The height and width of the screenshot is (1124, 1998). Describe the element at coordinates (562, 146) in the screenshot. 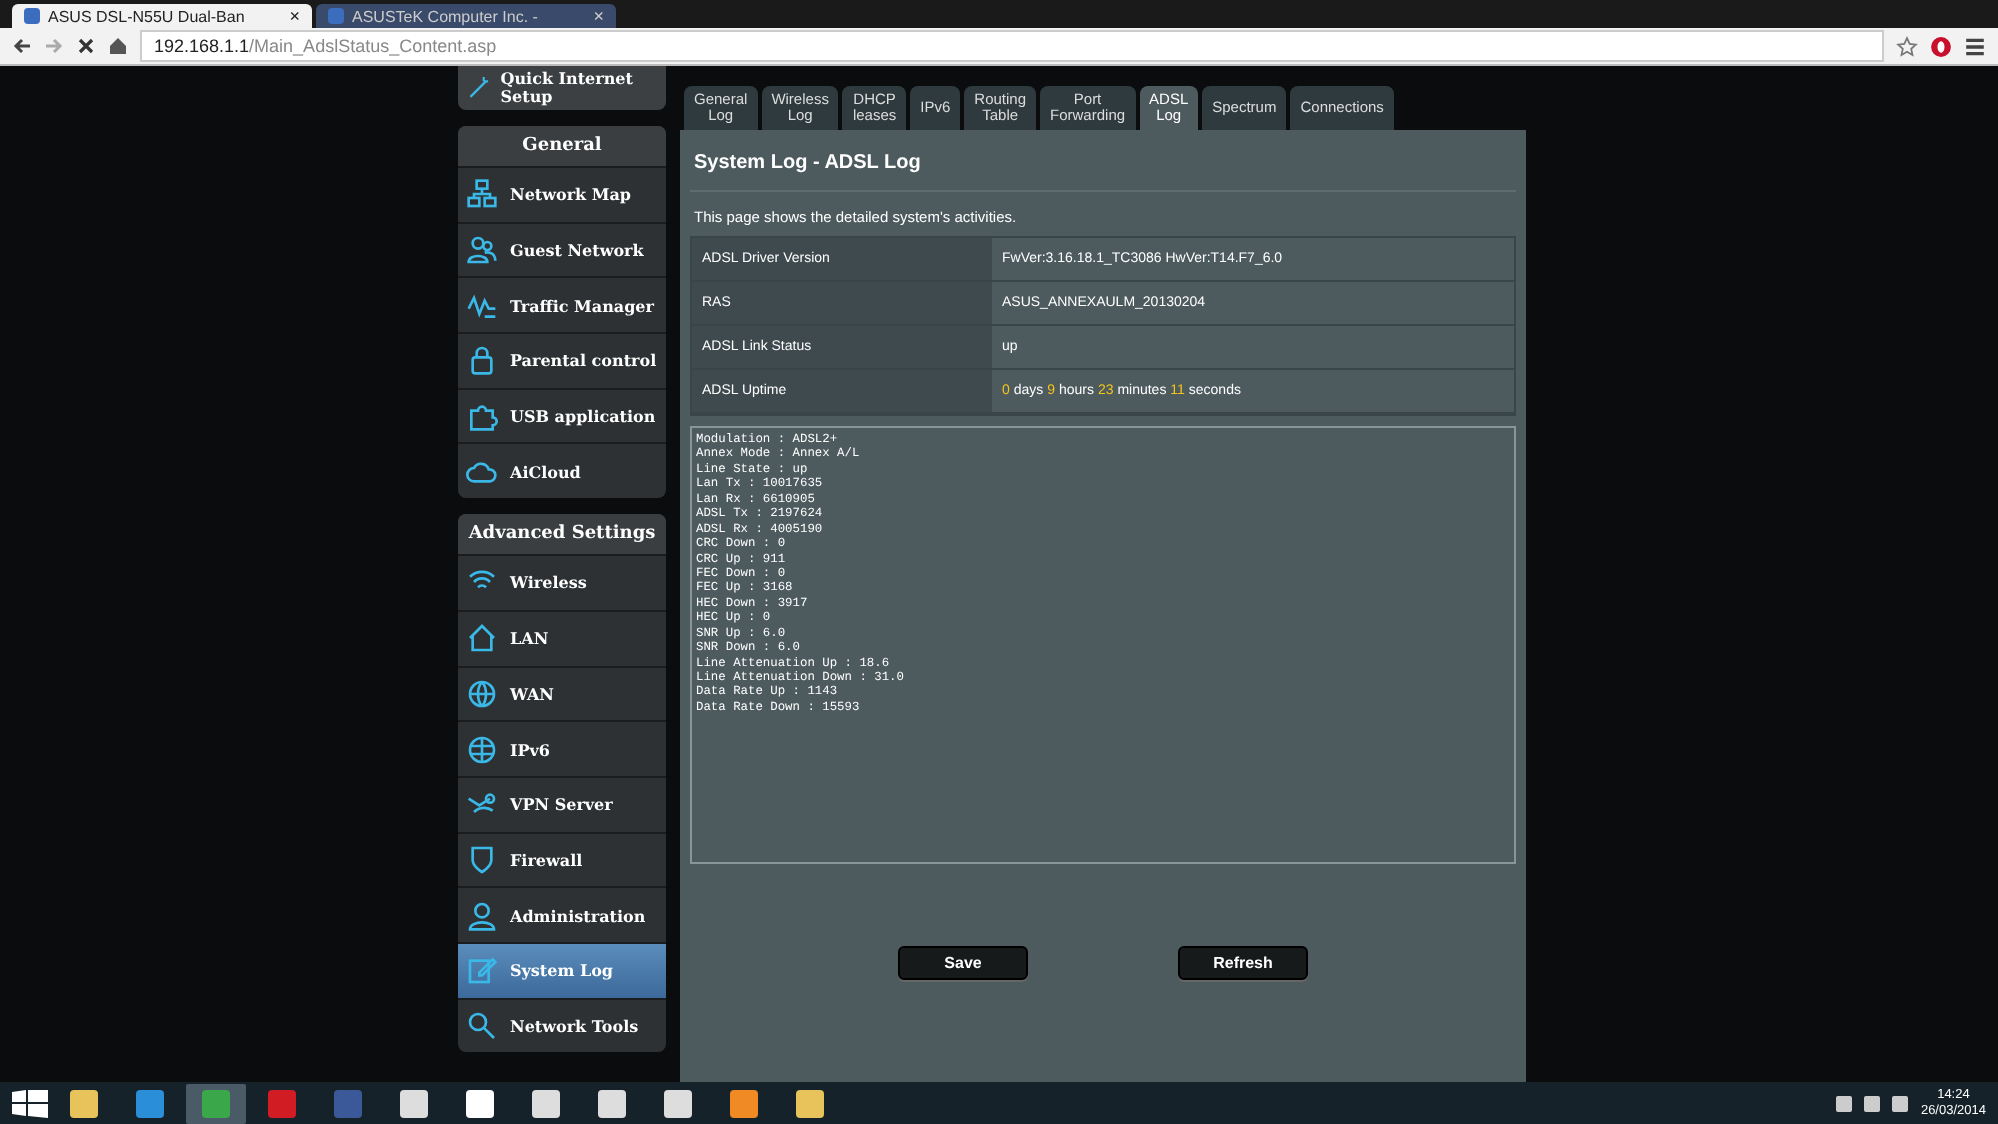

I see `menu-section-header: General` at that location.